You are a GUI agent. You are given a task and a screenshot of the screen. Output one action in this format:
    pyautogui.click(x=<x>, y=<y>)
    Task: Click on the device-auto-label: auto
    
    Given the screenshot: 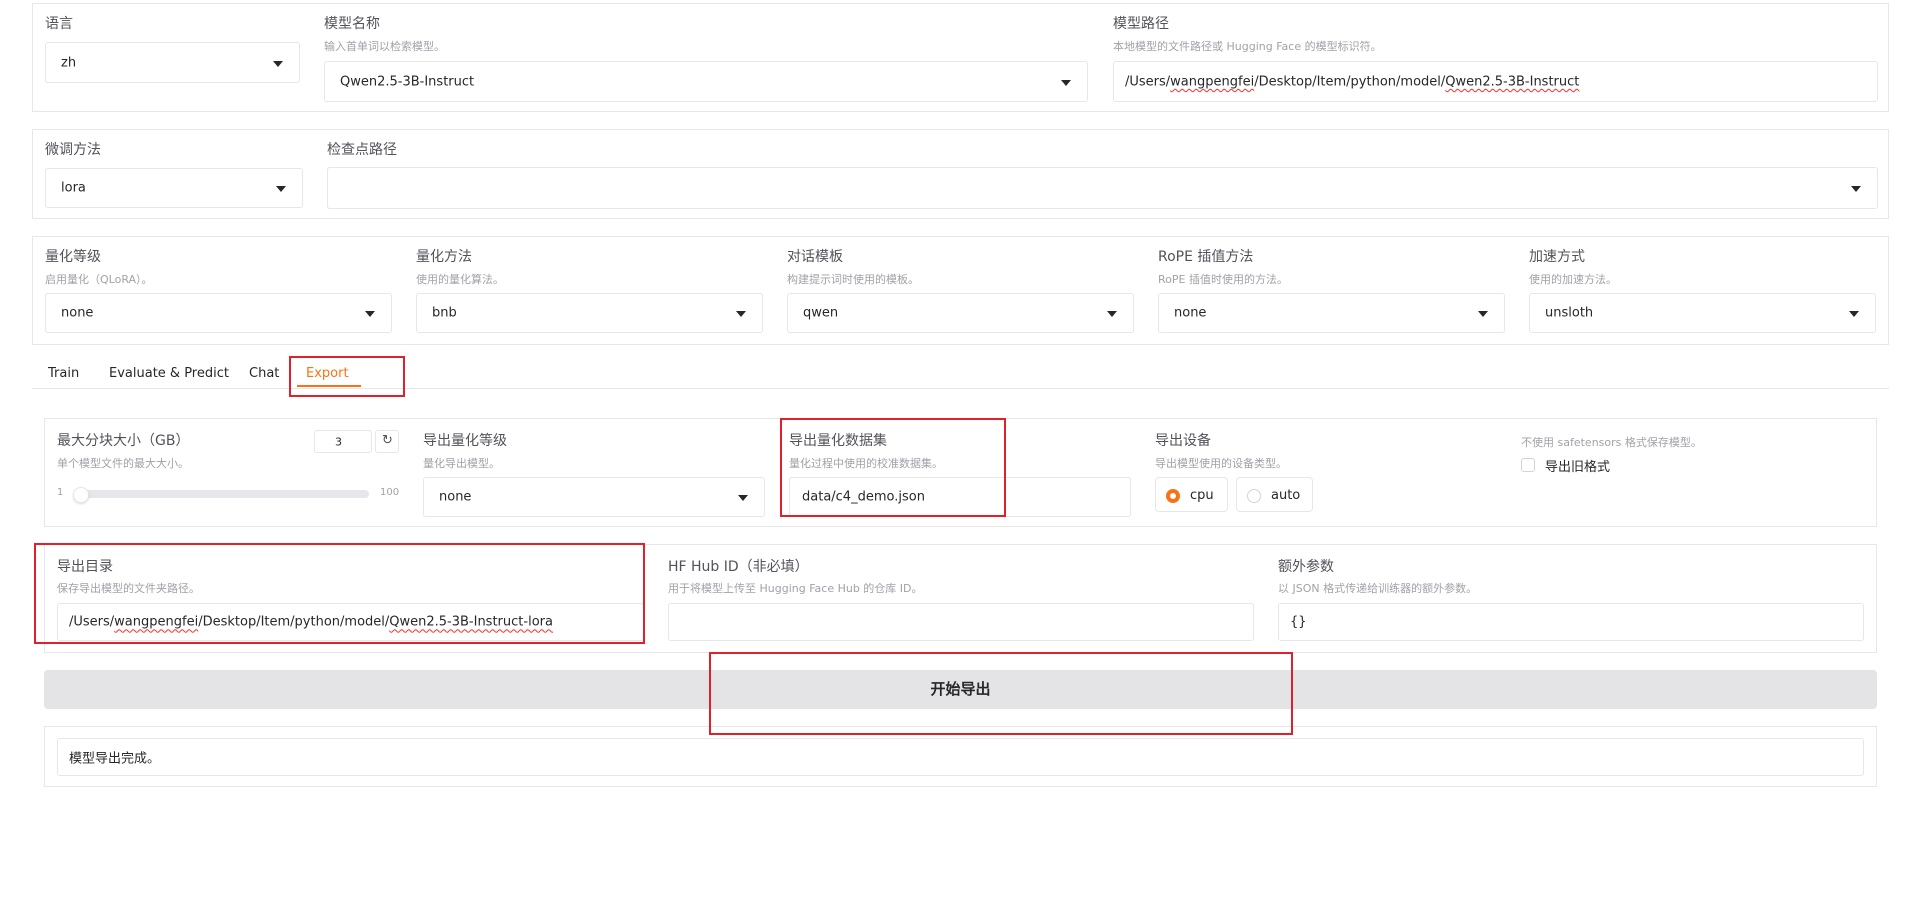 What is the action you would take?
    pyautogui.click(x=1286, y=495)
    